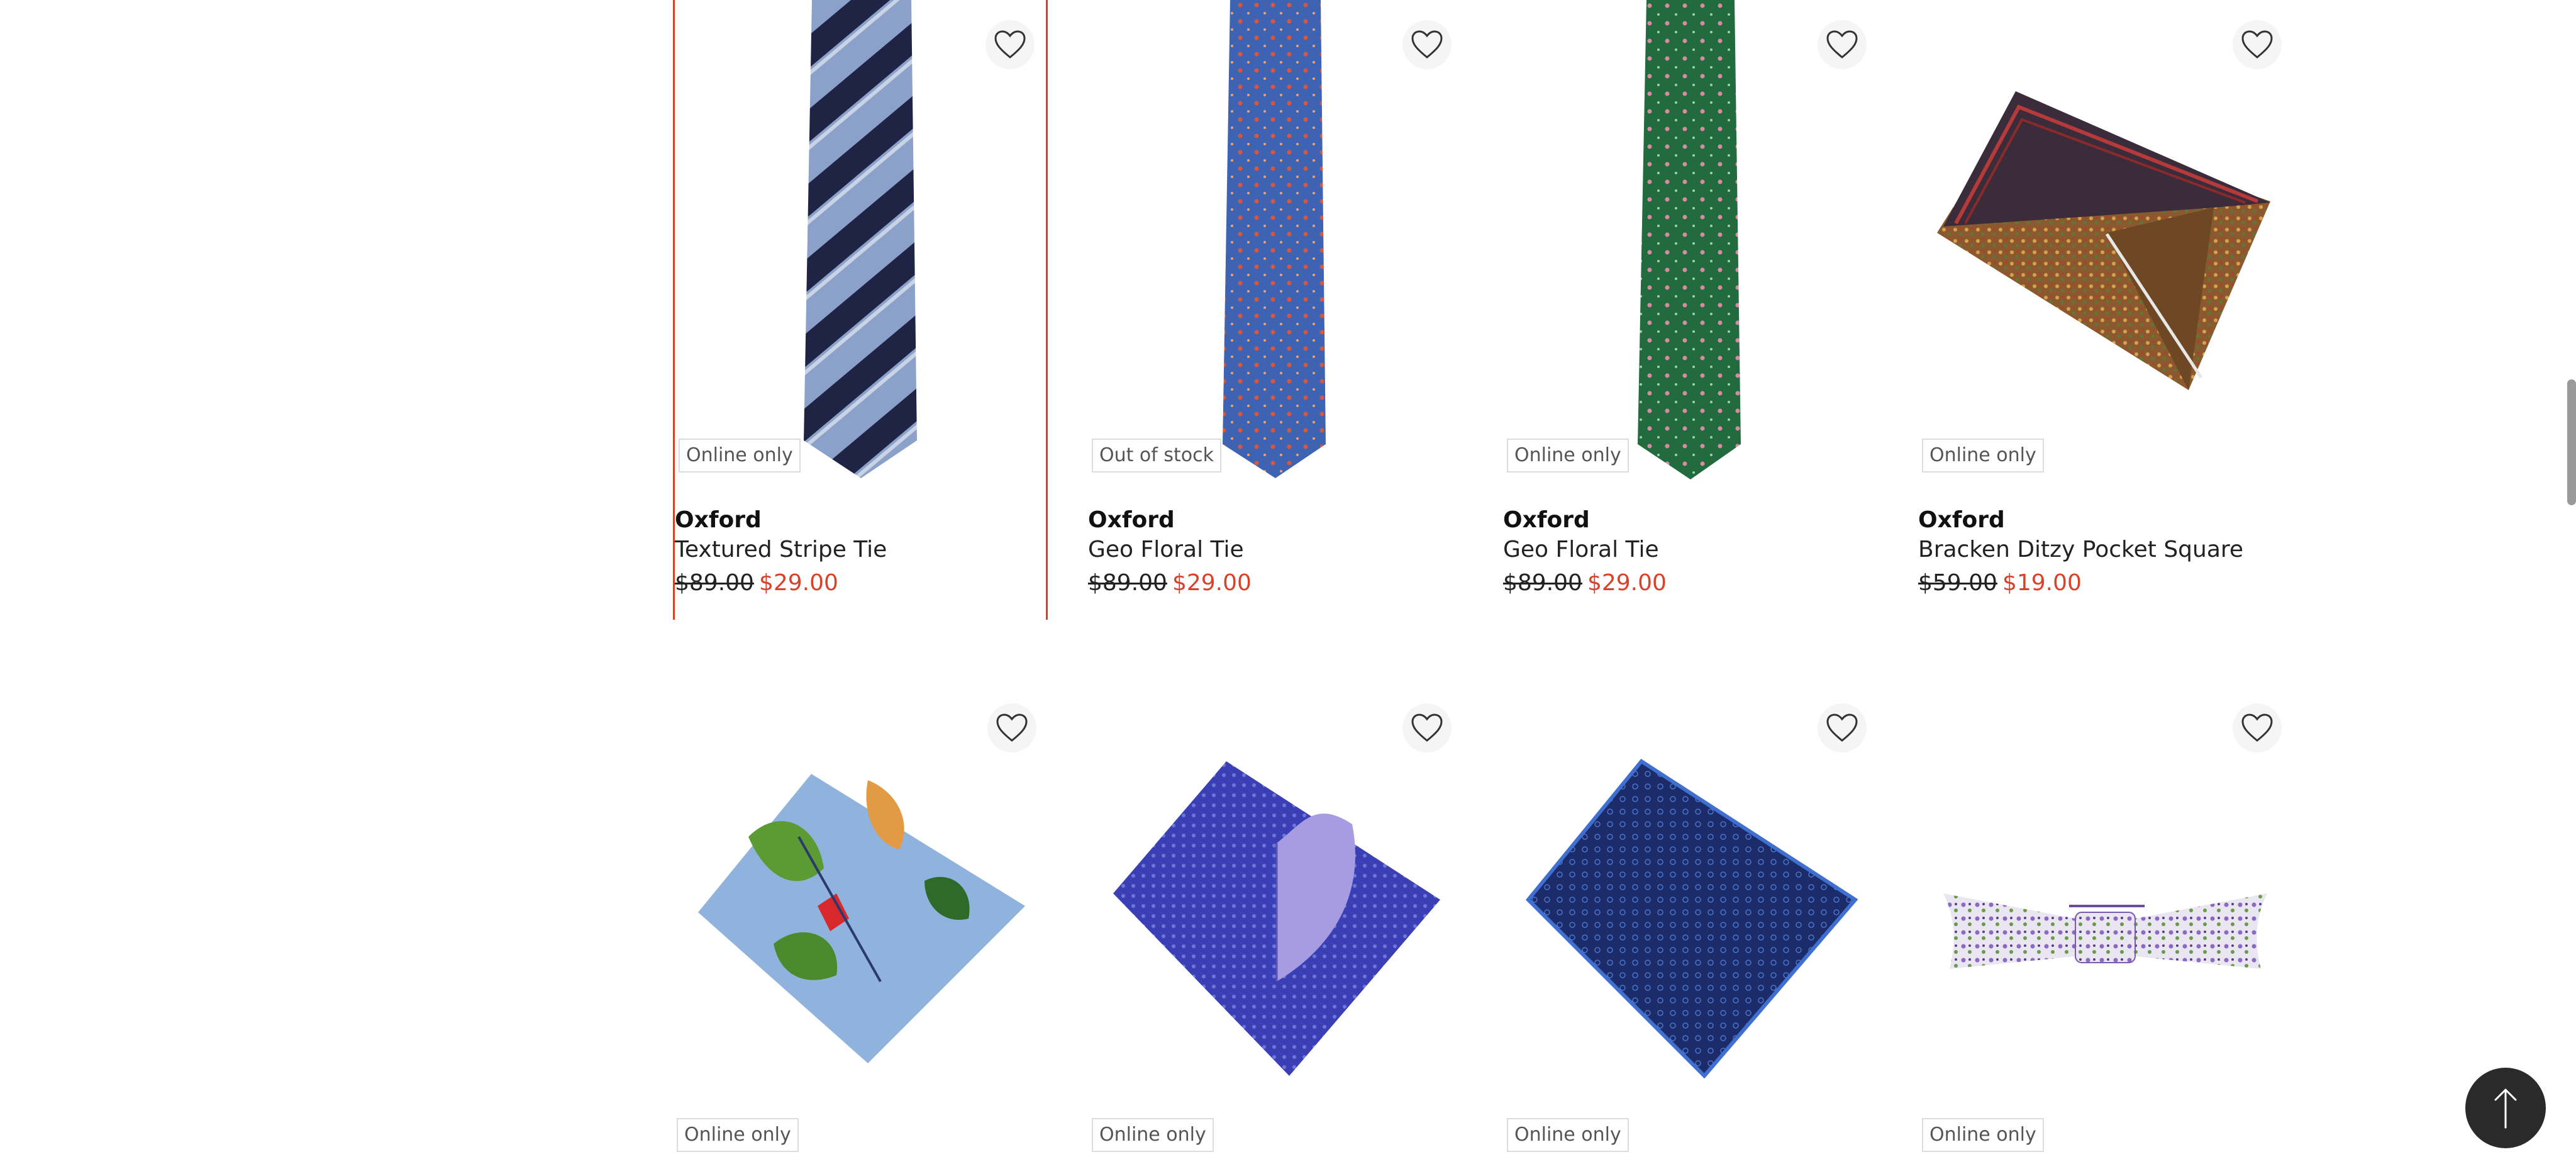 The height and width of the screenshot is (1169, 2576). I want to click on price-row: $59.00 $19.00, so click(2000, 583).